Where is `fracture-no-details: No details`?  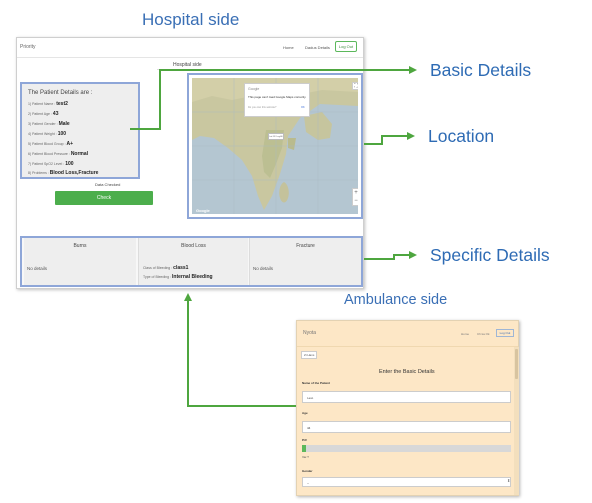
fracture-no-details: No details is located at coordinates (263, 268).